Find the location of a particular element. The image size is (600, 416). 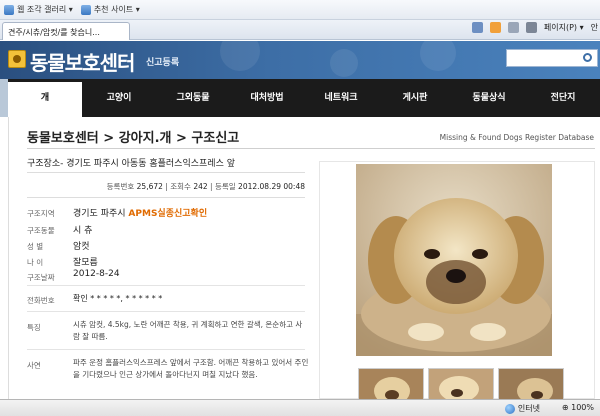

favorite-label: 웹 조각 갤러리 ▾ is located at coordinates (45, 9).